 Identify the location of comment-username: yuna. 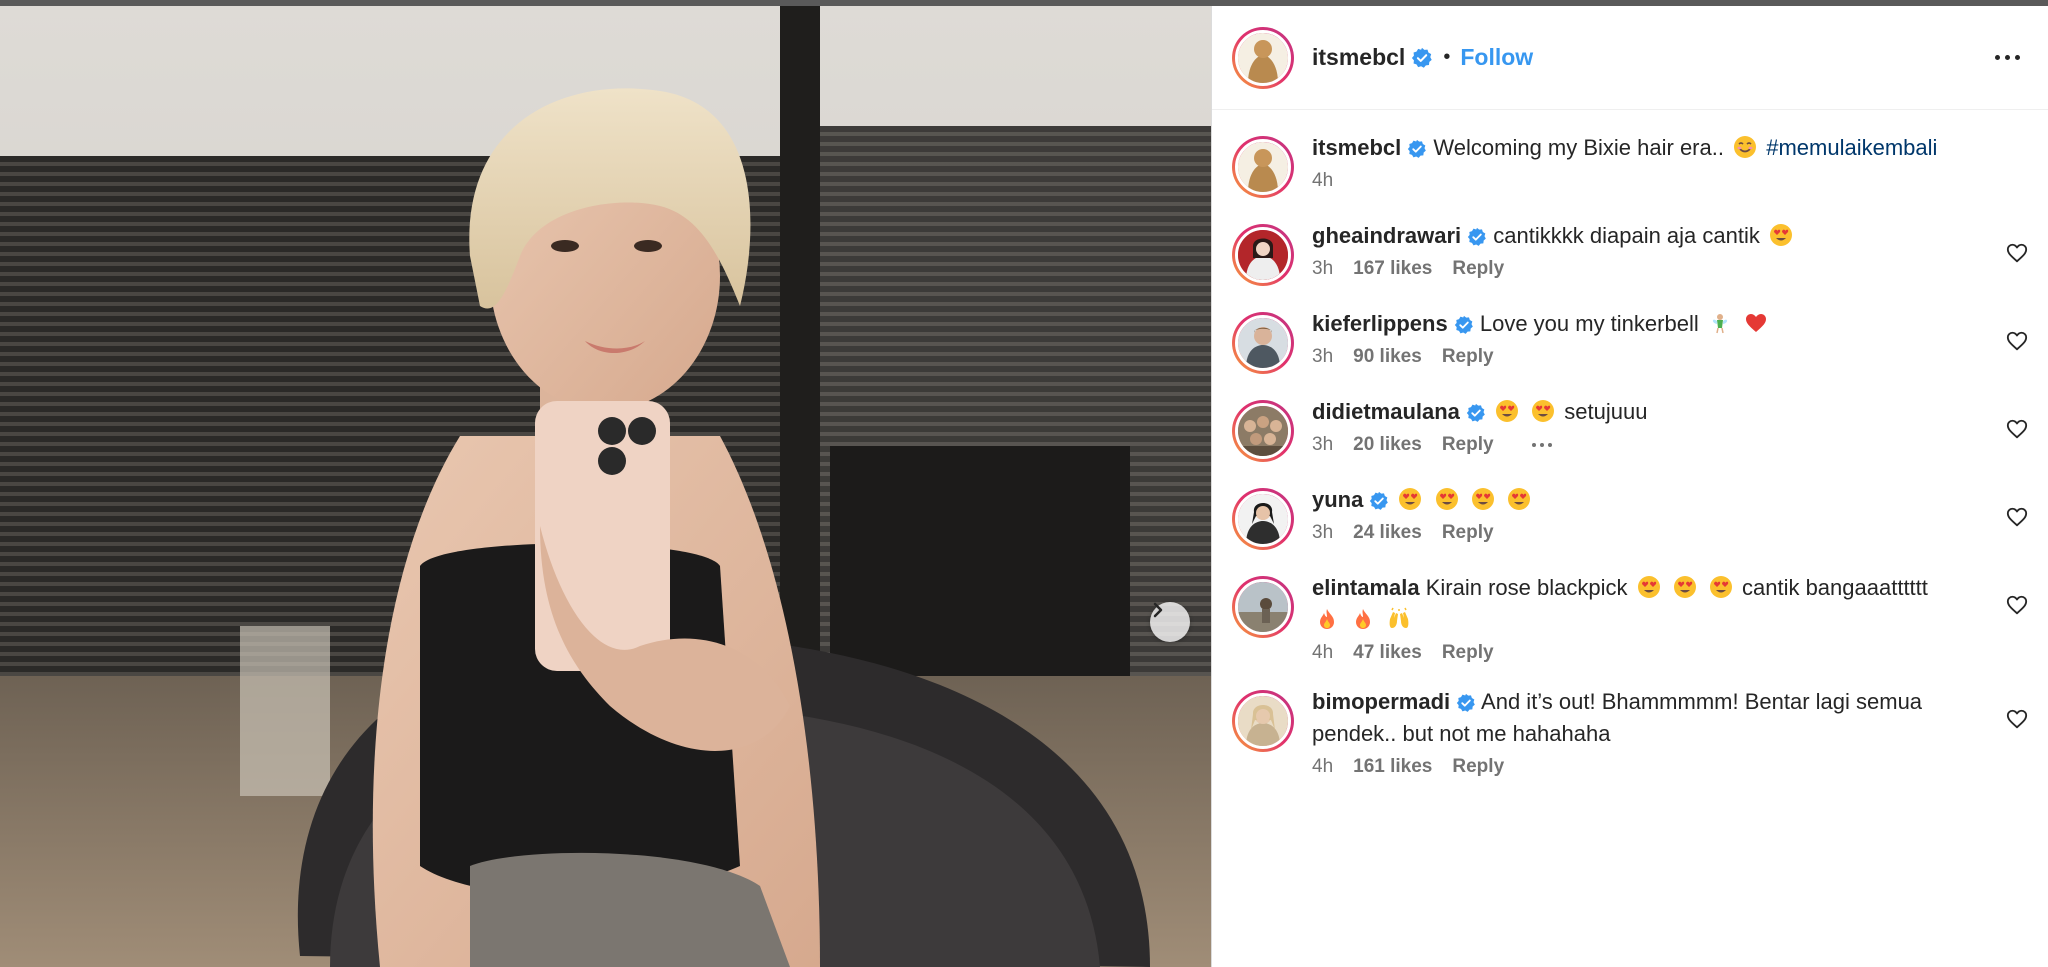
(1337, 499).